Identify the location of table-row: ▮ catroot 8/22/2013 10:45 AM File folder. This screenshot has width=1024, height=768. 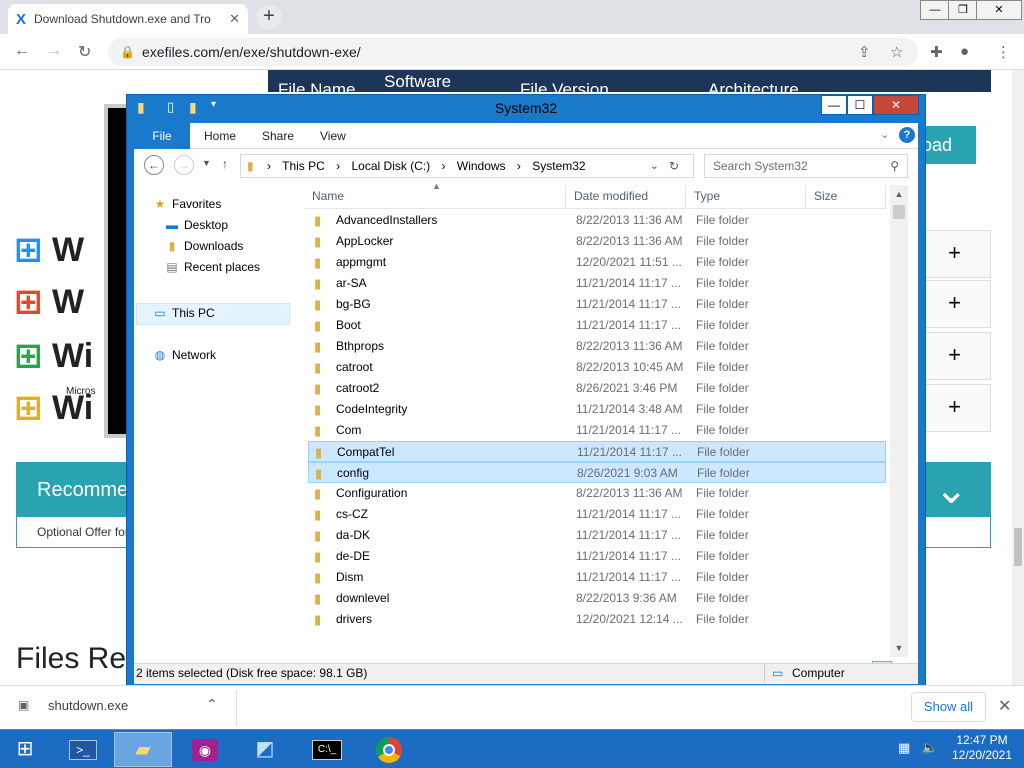
(597, 367).